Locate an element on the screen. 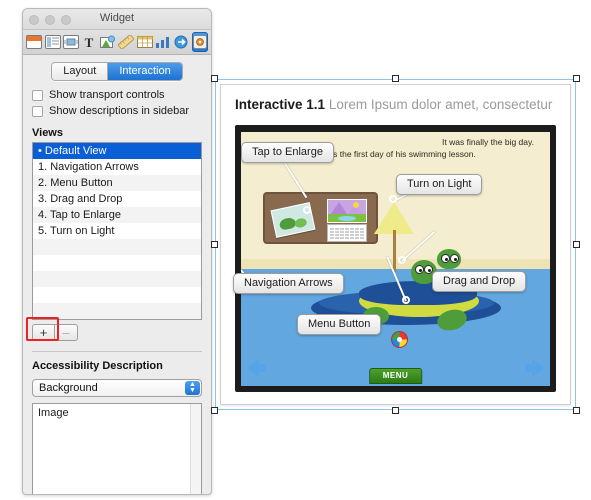  checkbox-show-descriptions-in-sidebar: Show descriptions in sidebar is located at coordinates (117, 111).